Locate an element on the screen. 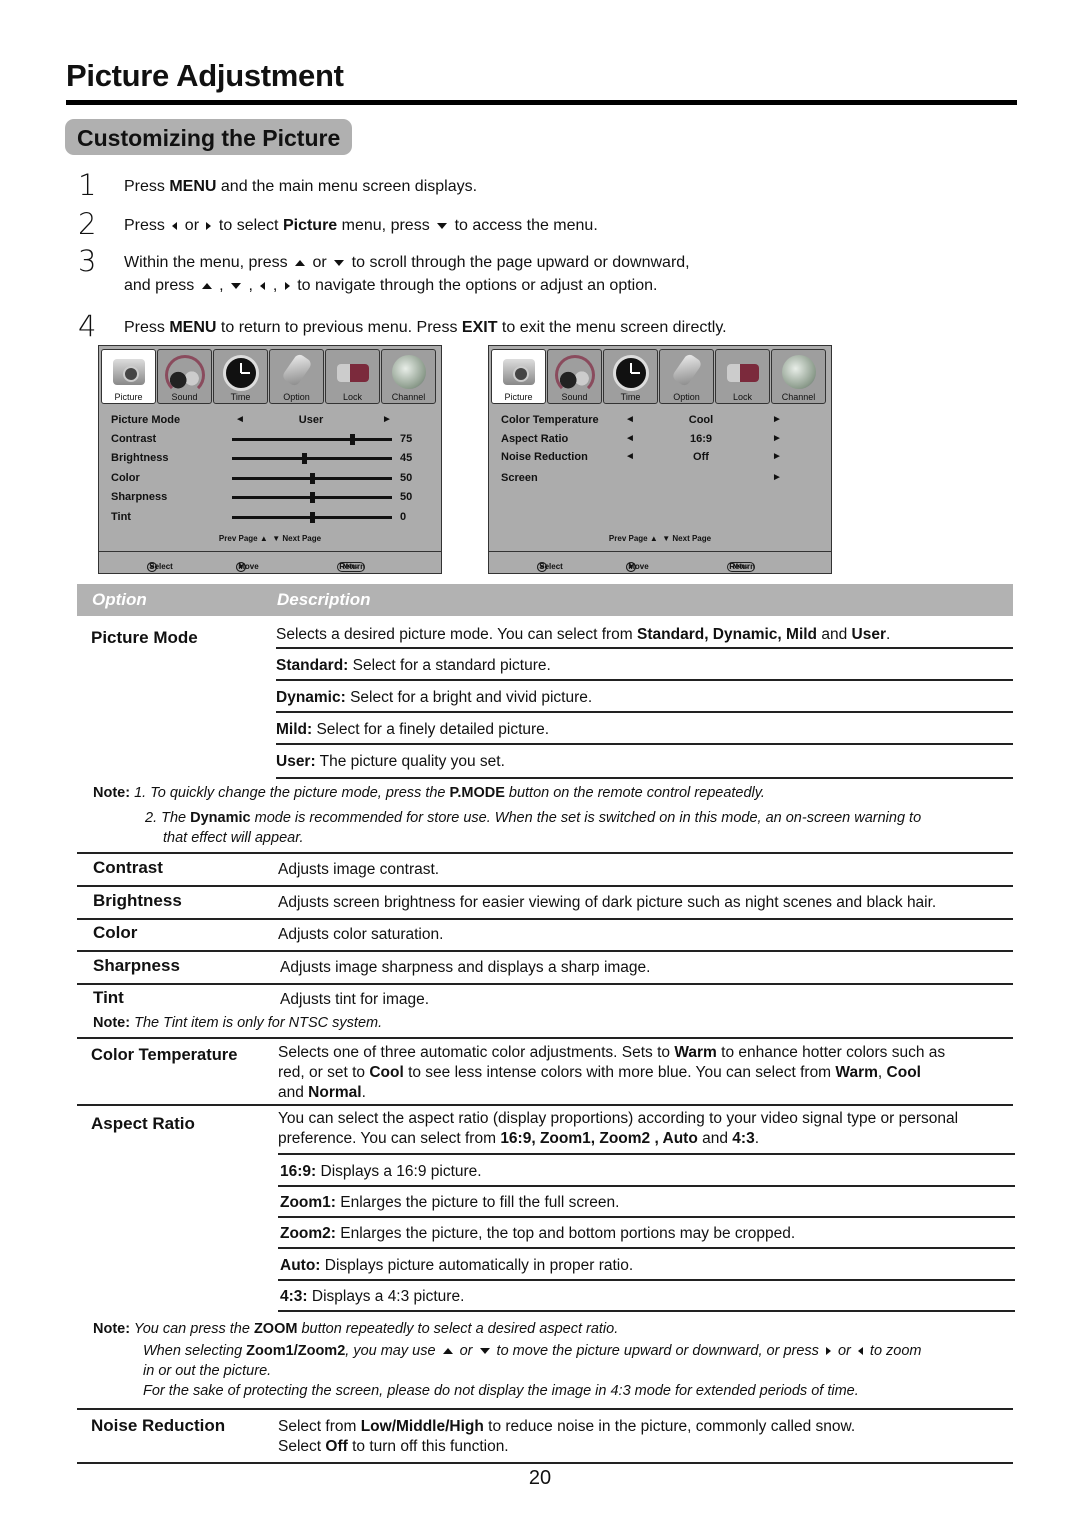 This screenshot has height=1527, width=1080. contrast-slider is located at coordinates (312, 439).